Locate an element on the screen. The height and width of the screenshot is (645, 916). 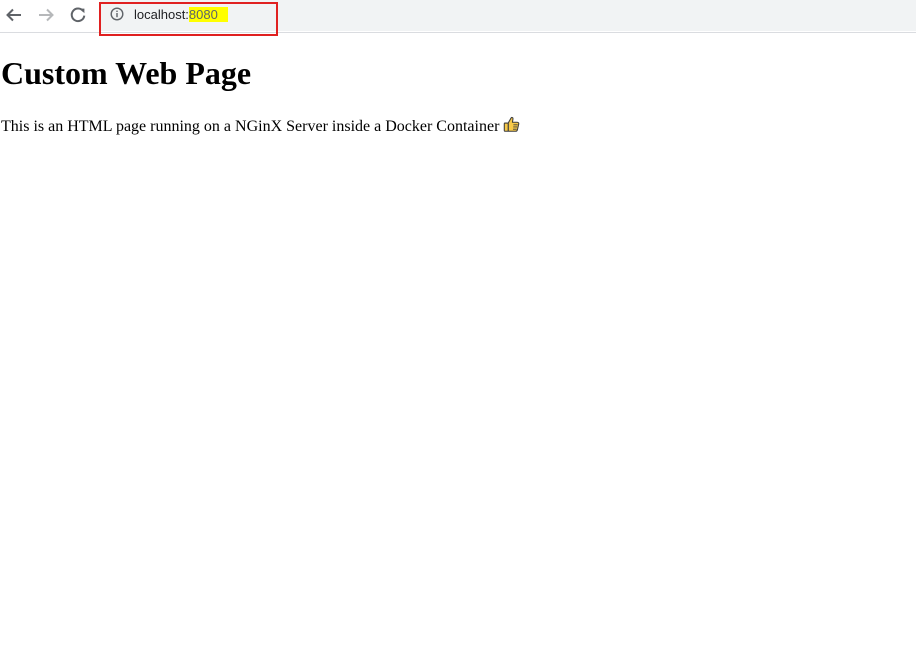
reload-button is located at coordinates (78, 15).